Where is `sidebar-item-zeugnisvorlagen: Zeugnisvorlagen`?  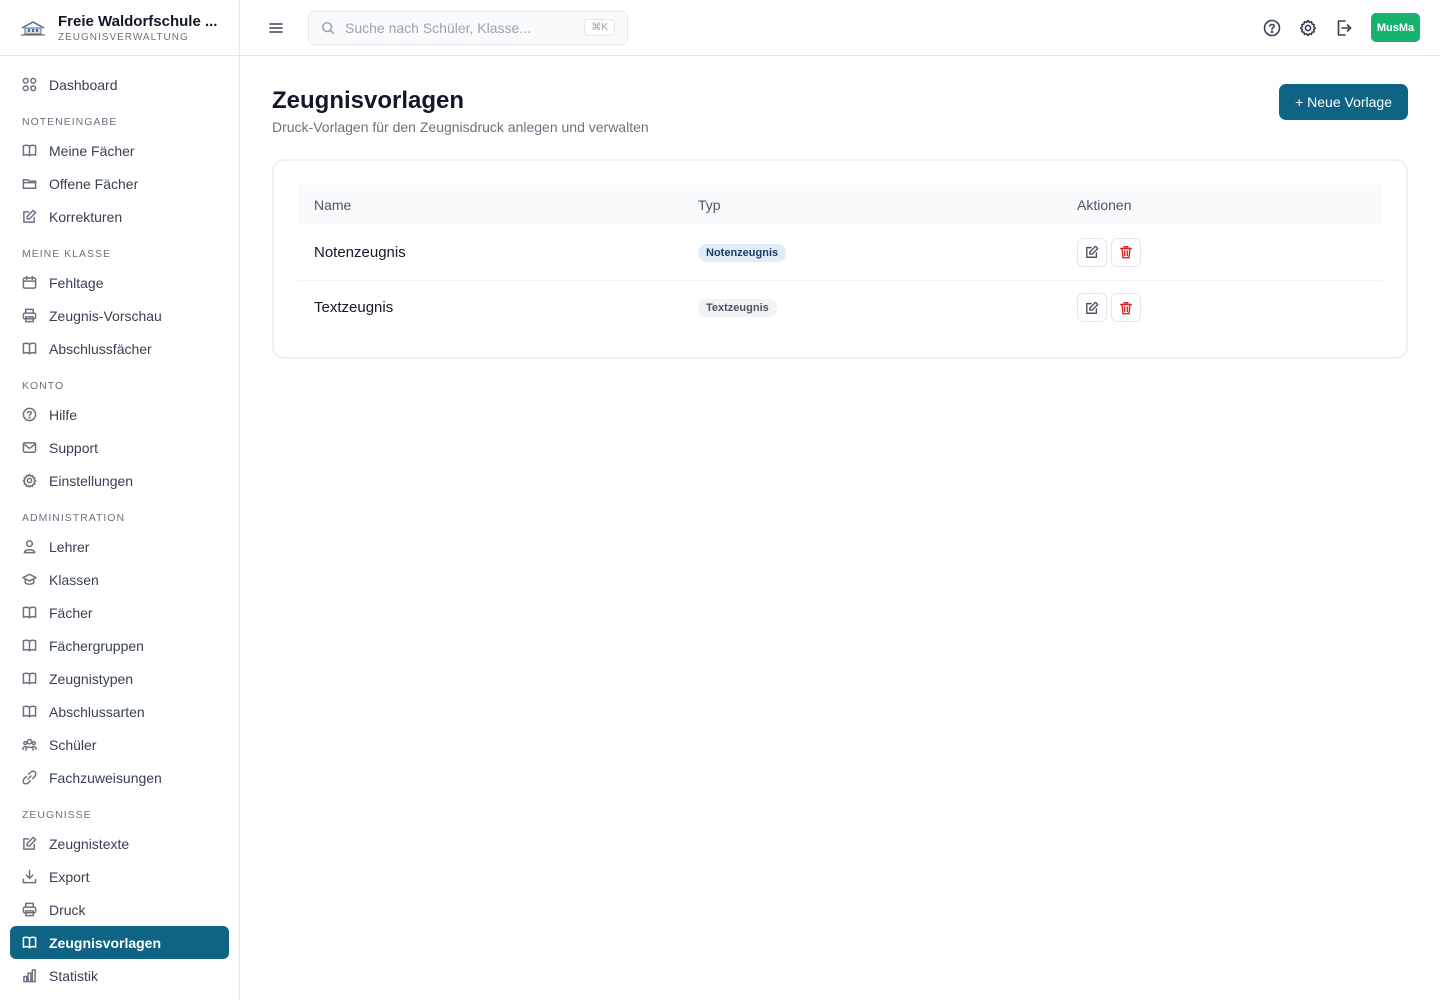 sidebar-item-zeugnisvorlagen: Zeugnisvorlagen is located at coordinates (119, 942).